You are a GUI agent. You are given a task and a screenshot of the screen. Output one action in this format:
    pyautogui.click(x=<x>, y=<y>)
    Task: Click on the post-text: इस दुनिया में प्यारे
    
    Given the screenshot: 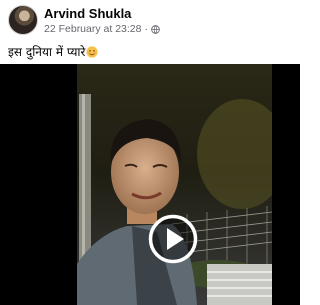 What is the action you would take?
    pyautogui.click(x=53, y=51)
    